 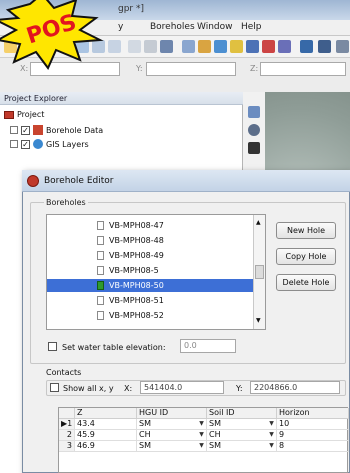 I want to click on window-title: gpr *], so click(x=131, y=9).